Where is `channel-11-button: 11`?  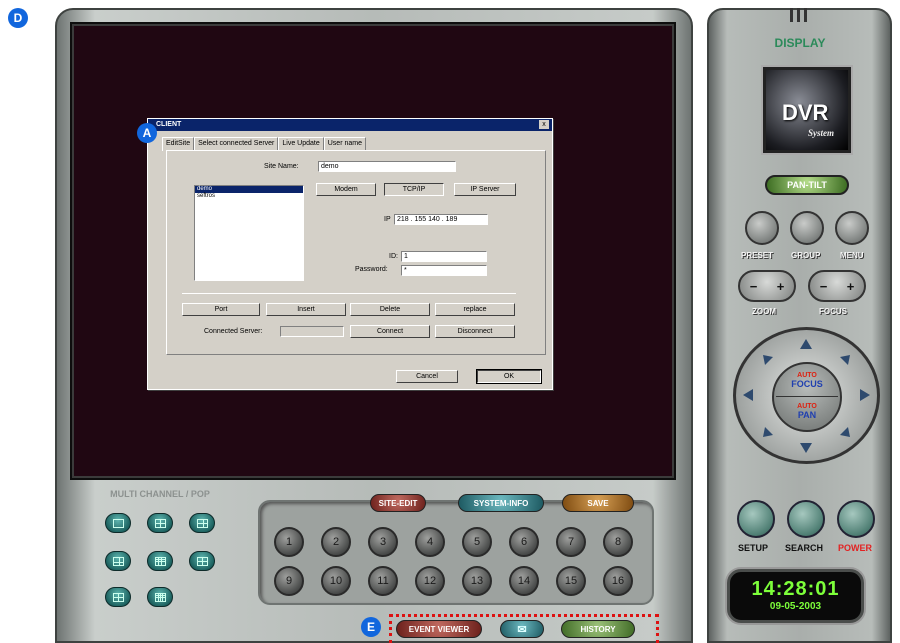
channel-11-button: 11 is located at coordinates (383, 581).